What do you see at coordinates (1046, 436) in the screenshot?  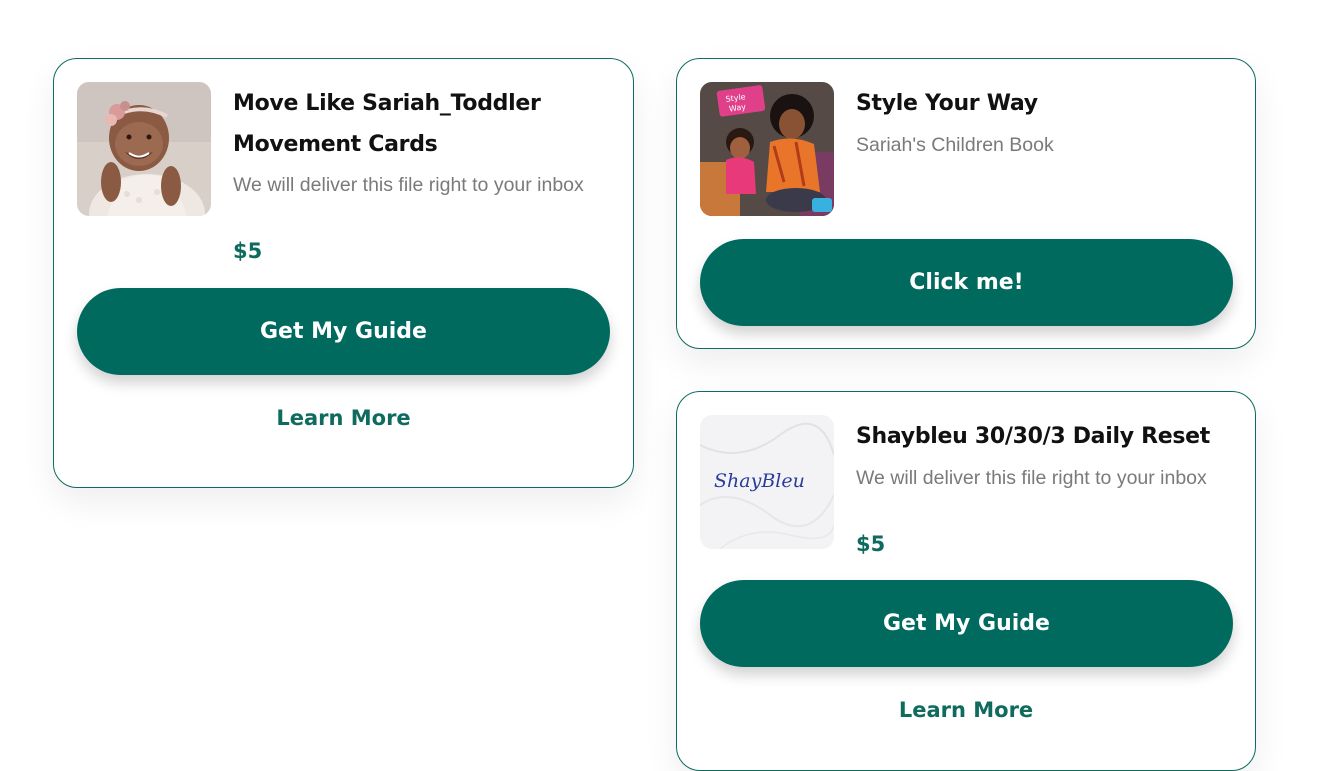 I see `product-title: Shaybleu 30/30/3 Daily Reset` at bounding box center [1046, 436].